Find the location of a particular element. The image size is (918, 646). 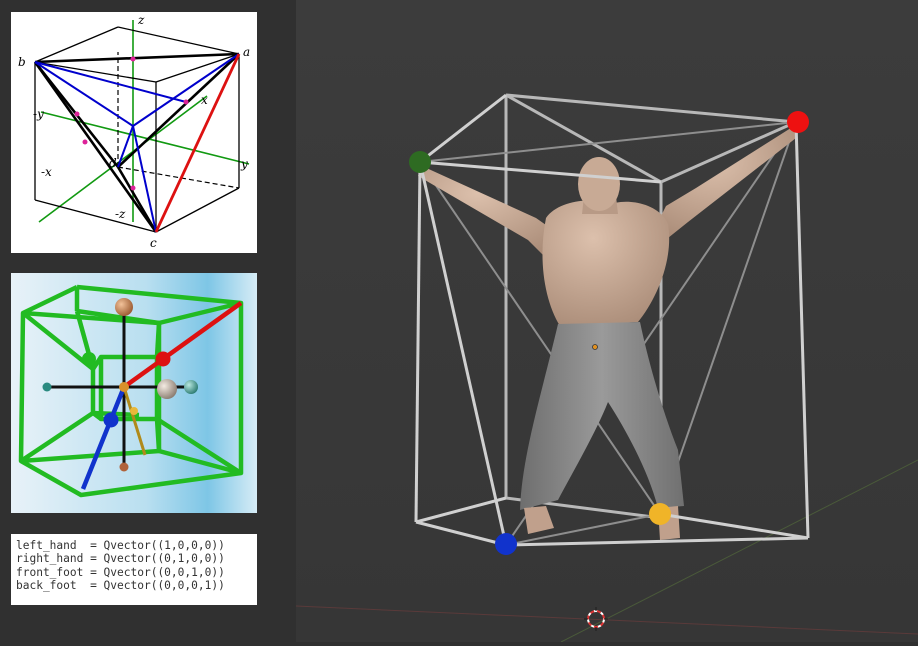

red-edge is located at coordinates (197, 143).